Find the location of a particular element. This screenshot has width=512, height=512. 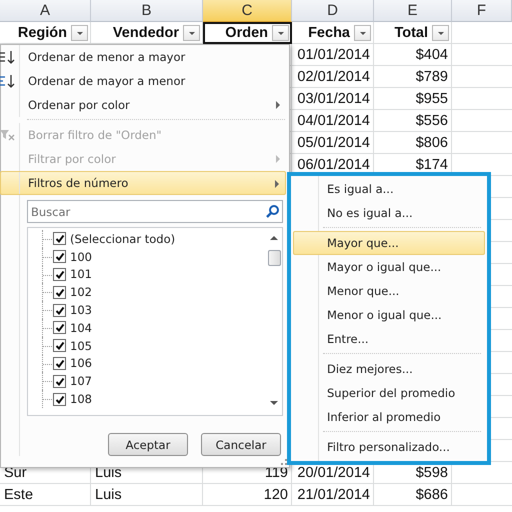

table-cell-text: $955 is located at coordinates (431, 99).